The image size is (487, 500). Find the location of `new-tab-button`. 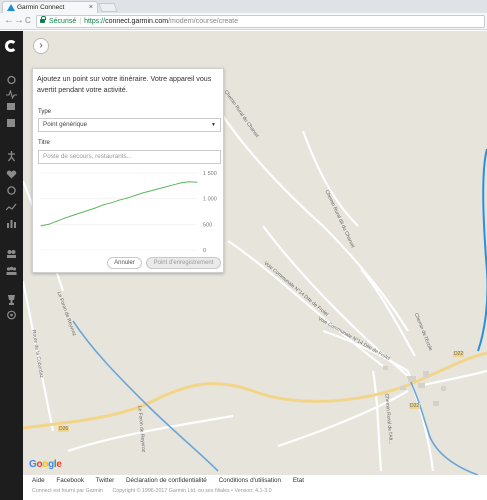

new-tab-button is located at coordinates (108, 7).